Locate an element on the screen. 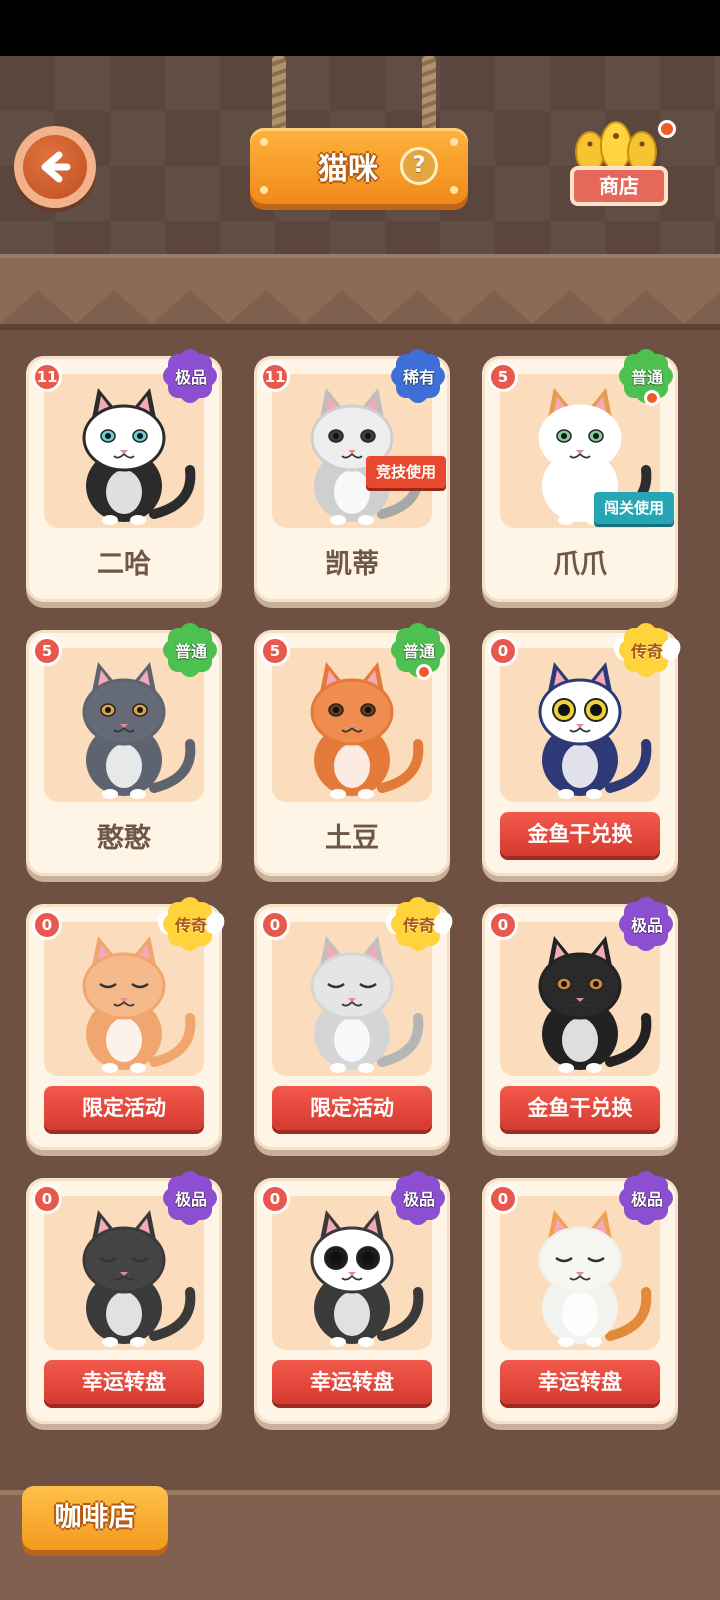  shop-label: 商店 is located at coordinates (619, 186).